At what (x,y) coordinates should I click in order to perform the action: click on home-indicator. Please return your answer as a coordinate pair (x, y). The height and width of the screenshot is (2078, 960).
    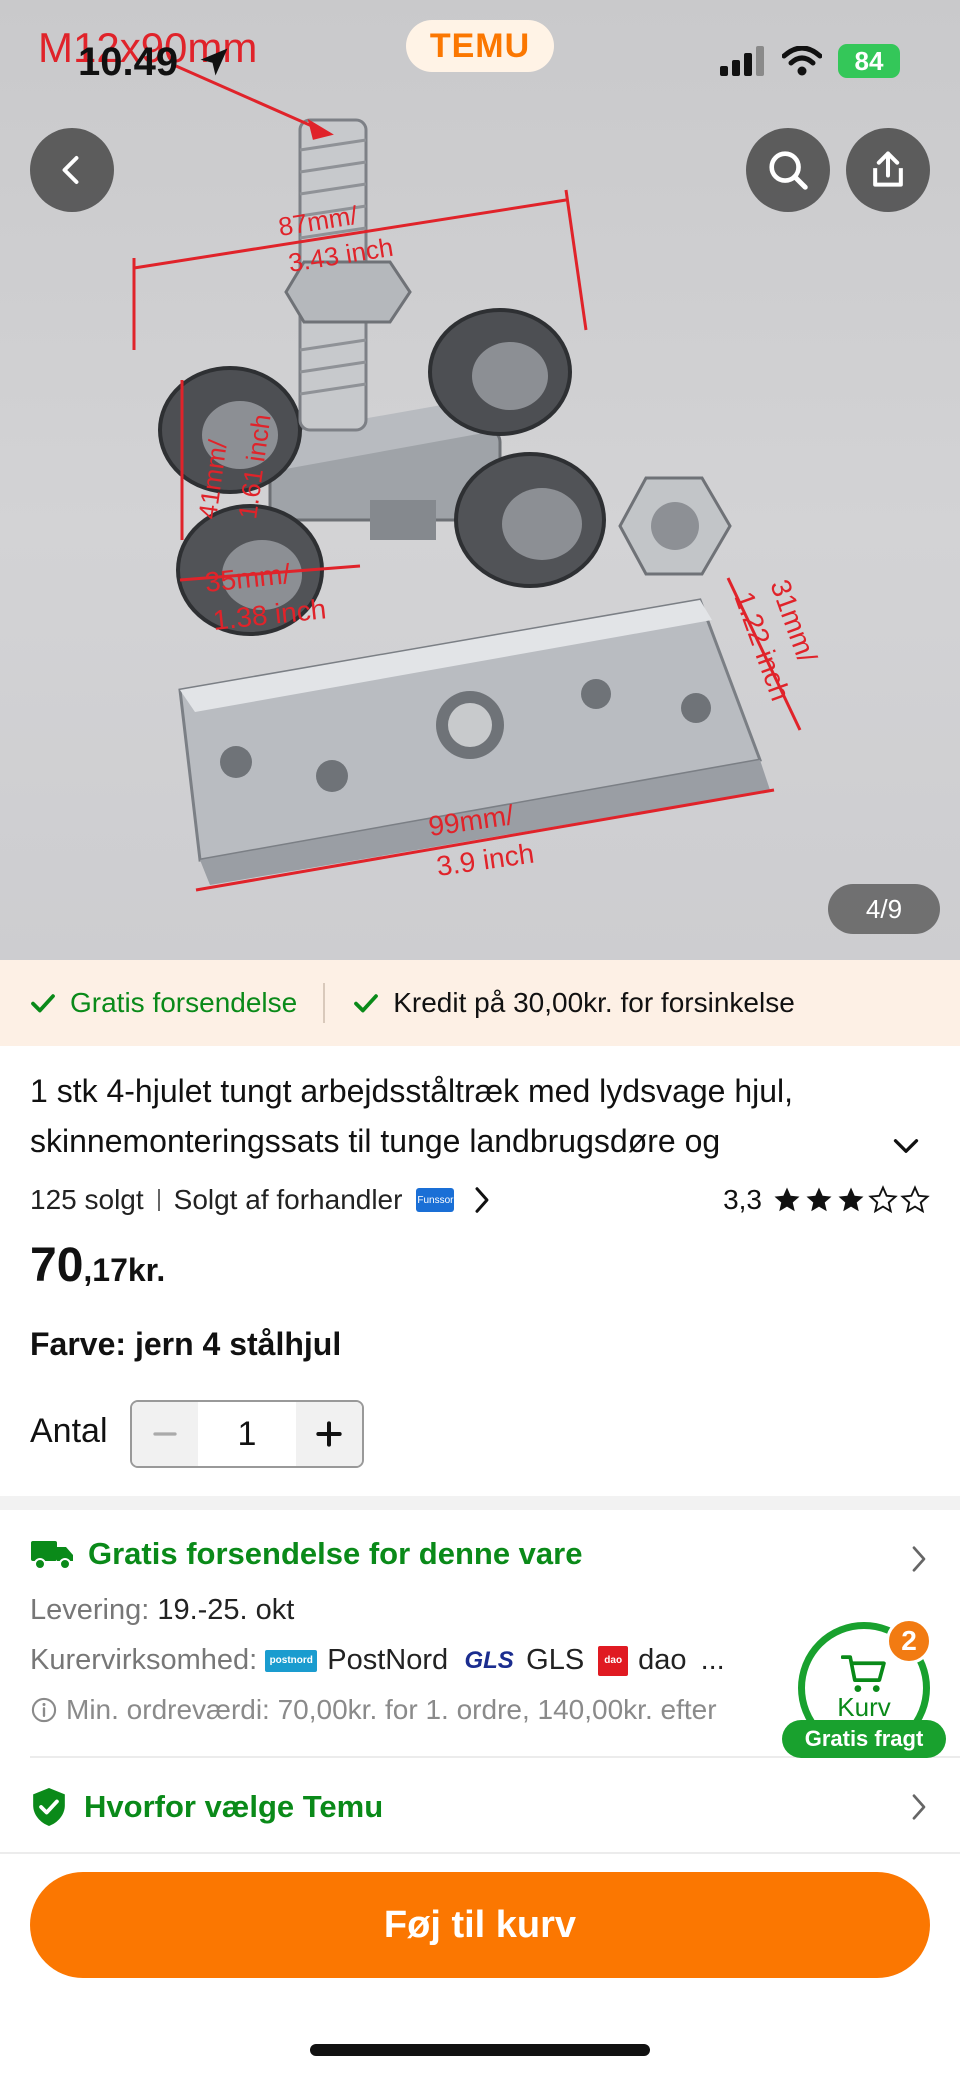
    Looking at the image, I should click on (480, 2050).